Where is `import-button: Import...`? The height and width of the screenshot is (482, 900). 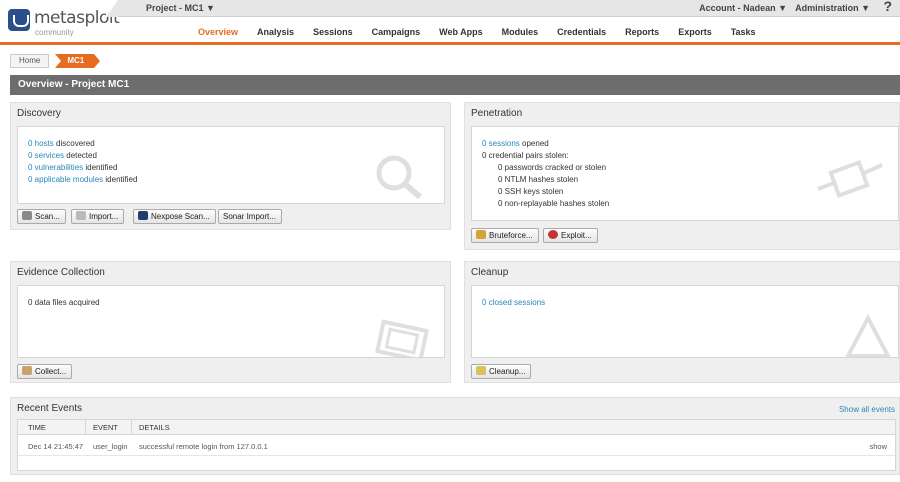 import-button: Import... is located at coordinates (98, 216).